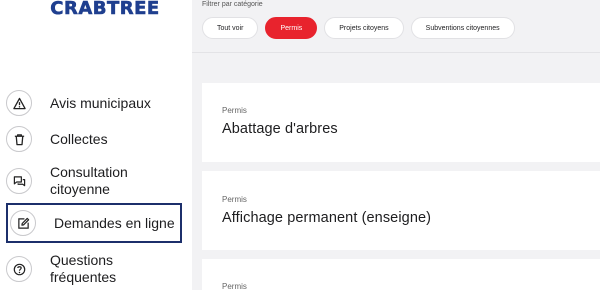 The width and height of the screenshot is (600, 290). I want to click on chat-icon, so click(19, 181).